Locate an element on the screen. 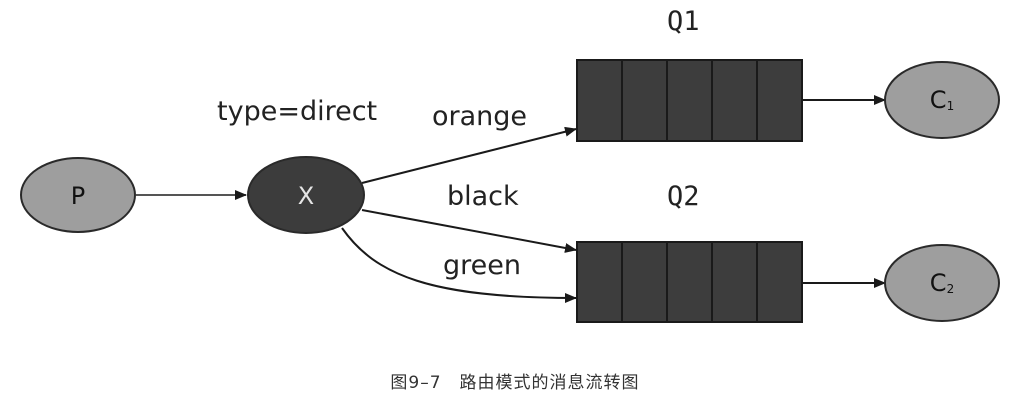 The image size is (1030, 401). exchange-label: X is located at coordinates (306, 196).